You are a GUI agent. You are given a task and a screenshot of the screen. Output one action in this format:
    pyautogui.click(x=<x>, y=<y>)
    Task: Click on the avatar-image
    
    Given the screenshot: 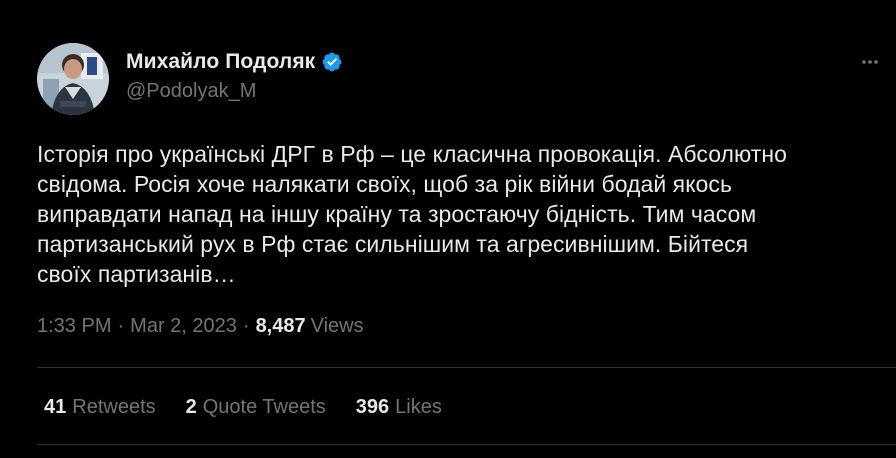 What is the action you would take?
    pyautogui.click(x=73, y=79)
    